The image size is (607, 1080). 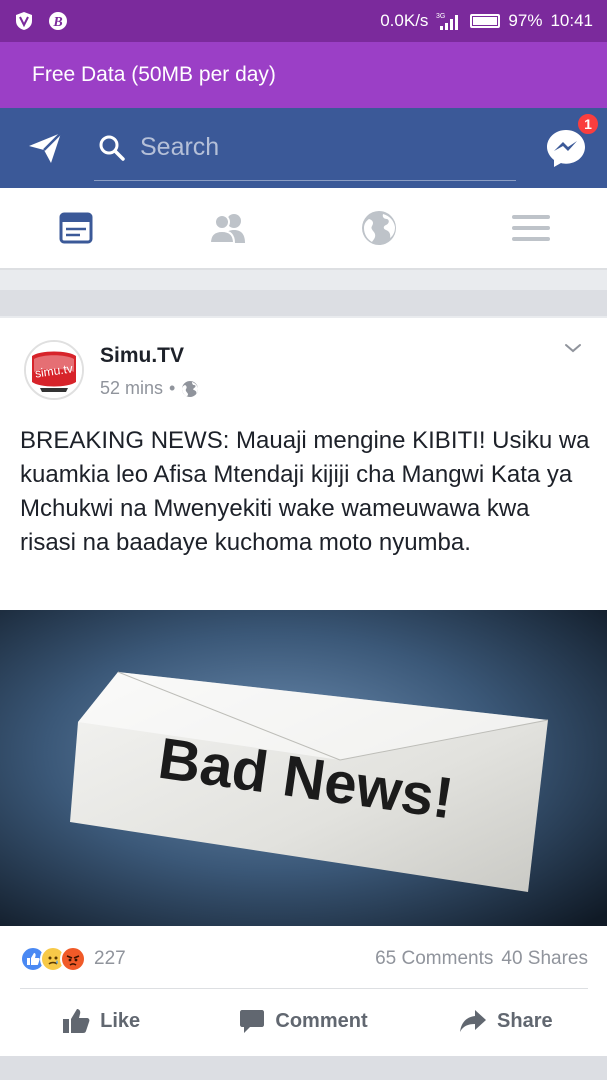 I want to click on free-data-banner: Free Data (50MB per day), so click(x=303, y=75).